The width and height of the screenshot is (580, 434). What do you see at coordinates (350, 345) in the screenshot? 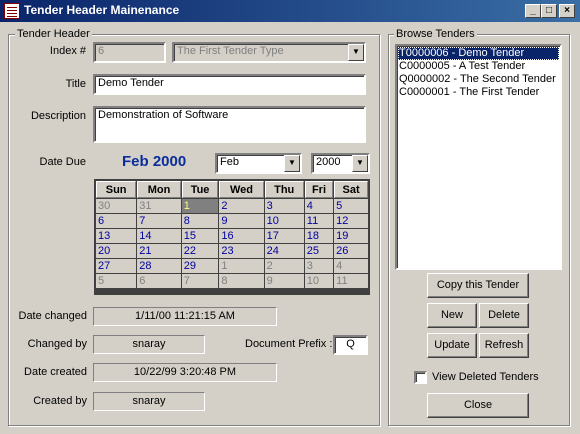
I see `document-prefix-input: Q` at bounding box center [350, 345].